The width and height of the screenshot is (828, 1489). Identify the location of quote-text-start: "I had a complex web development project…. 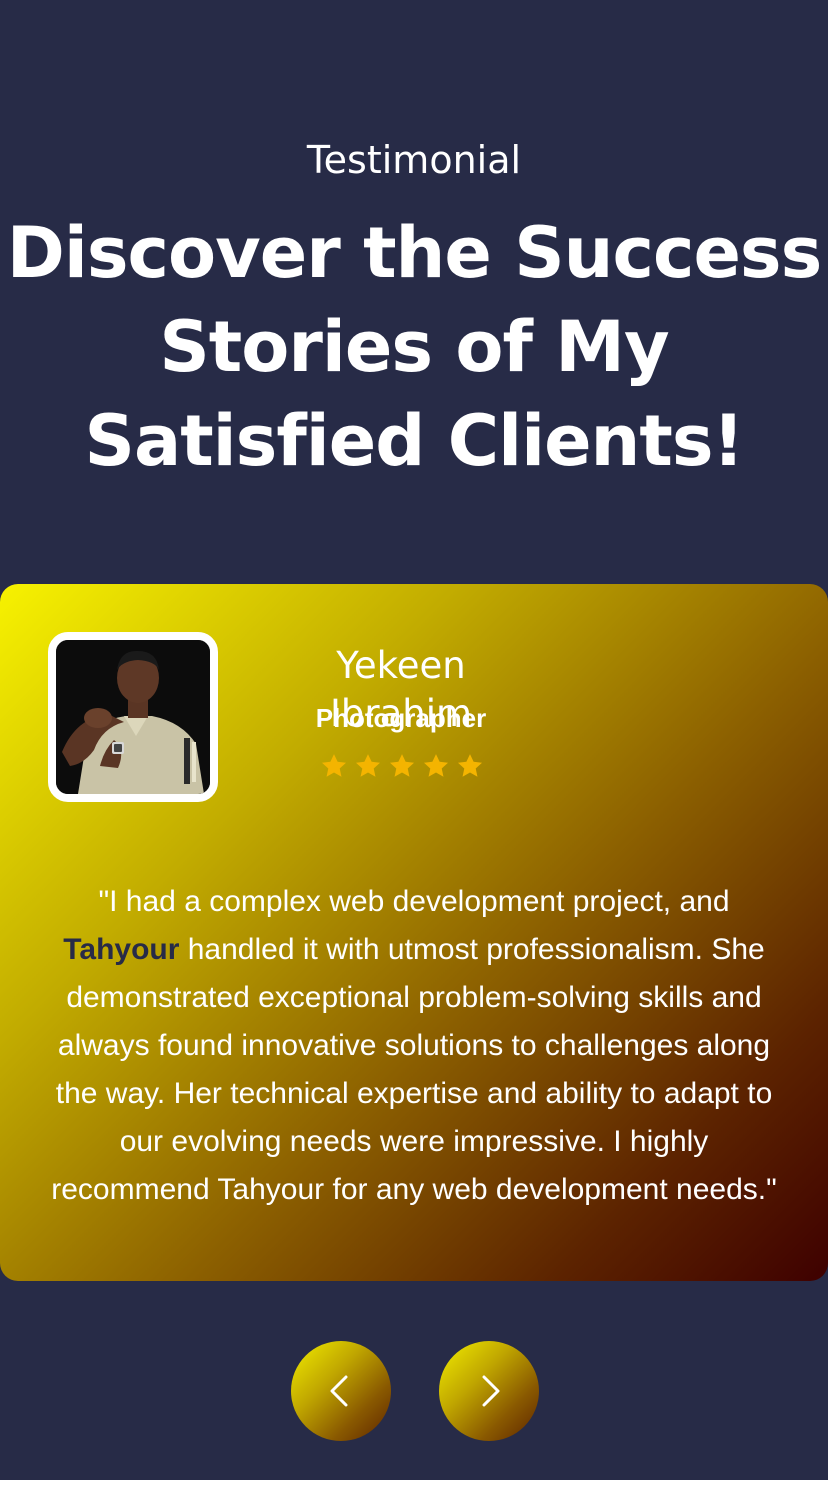
(414, 901).